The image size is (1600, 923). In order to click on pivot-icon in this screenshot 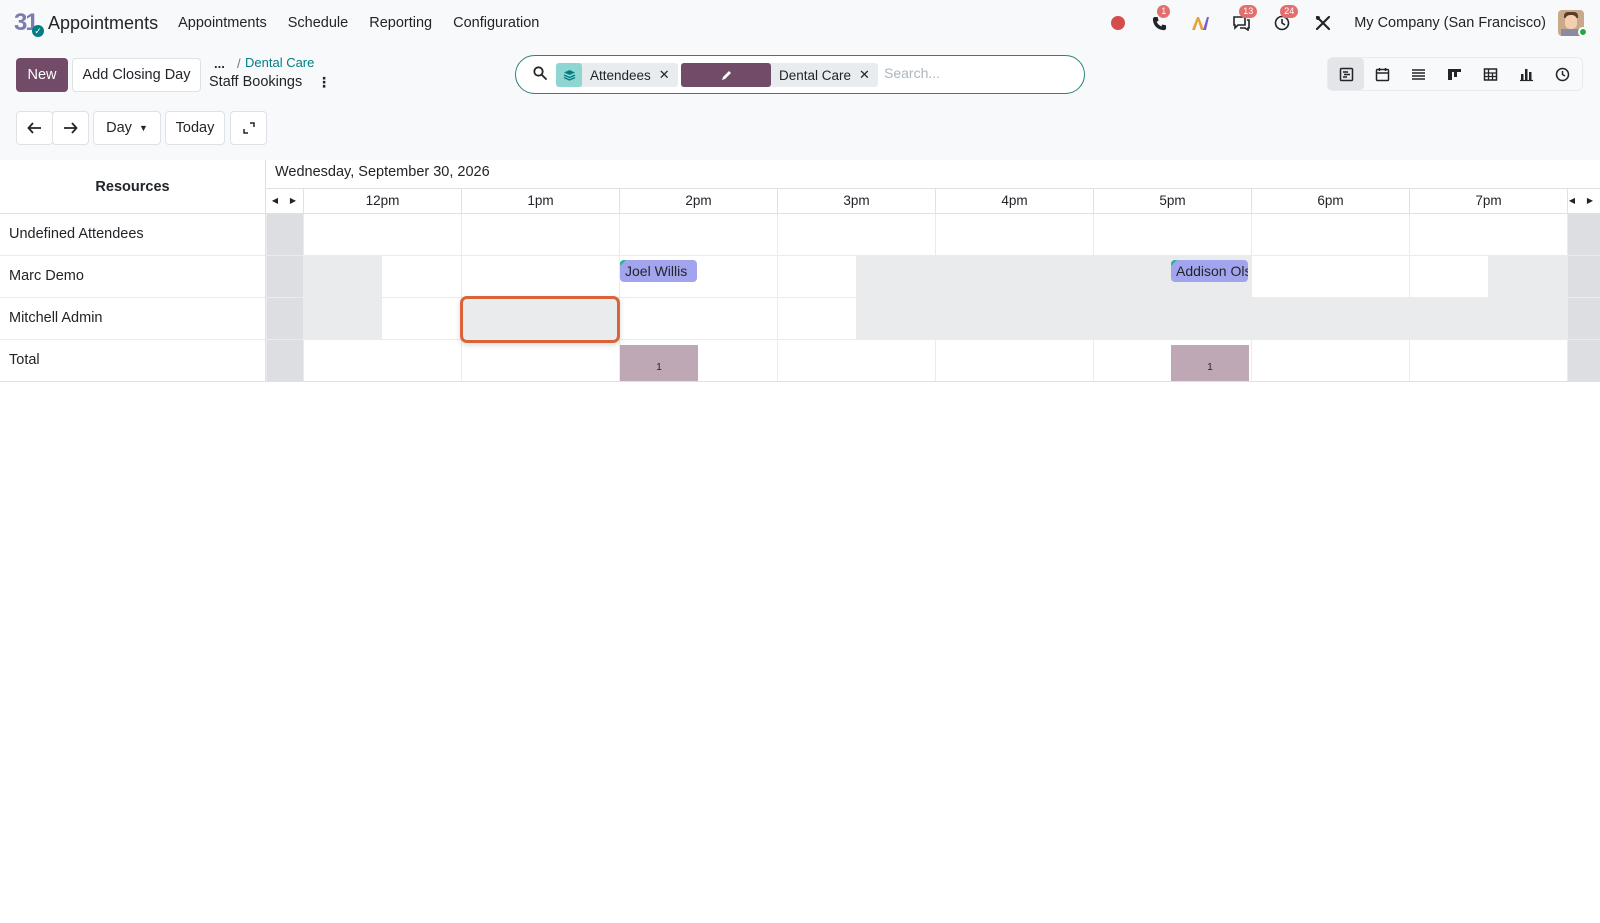, I will do `click(1490, 74)`.